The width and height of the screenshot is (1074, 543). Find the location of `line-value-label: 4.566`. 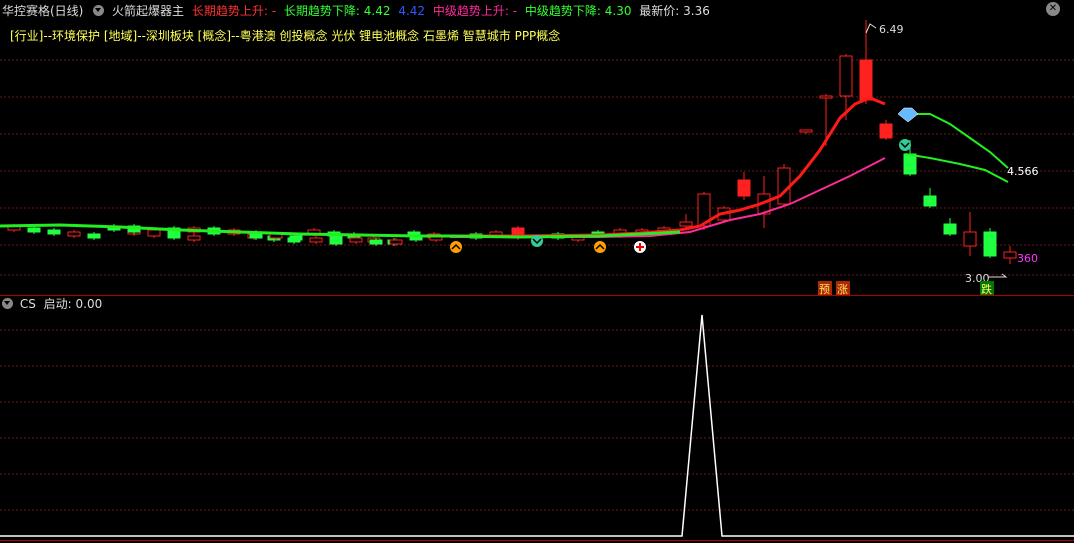

line-value-label: 4.566 is located at coordinates (1023, 171).